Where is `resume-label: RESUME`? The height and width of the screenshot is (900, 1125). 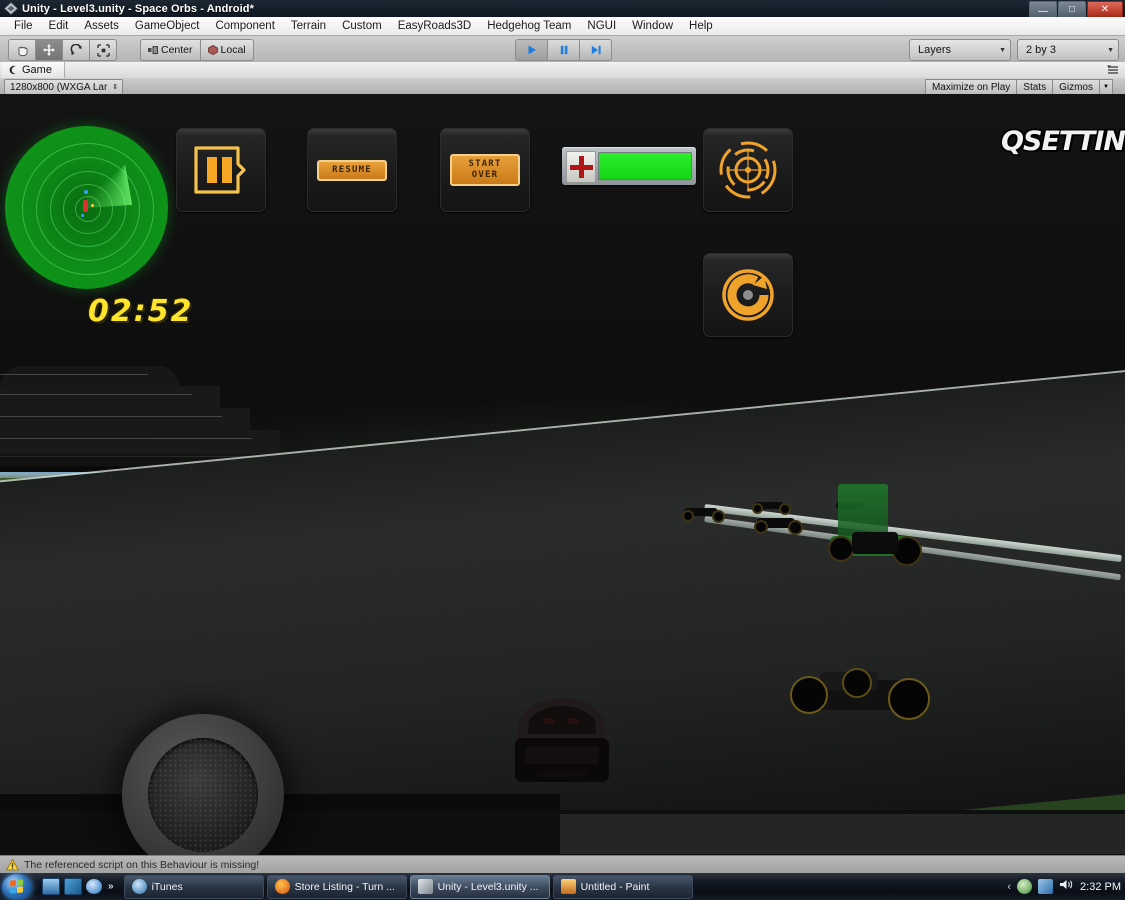
resume-label: RESUME is located at coordinates (352, 170).